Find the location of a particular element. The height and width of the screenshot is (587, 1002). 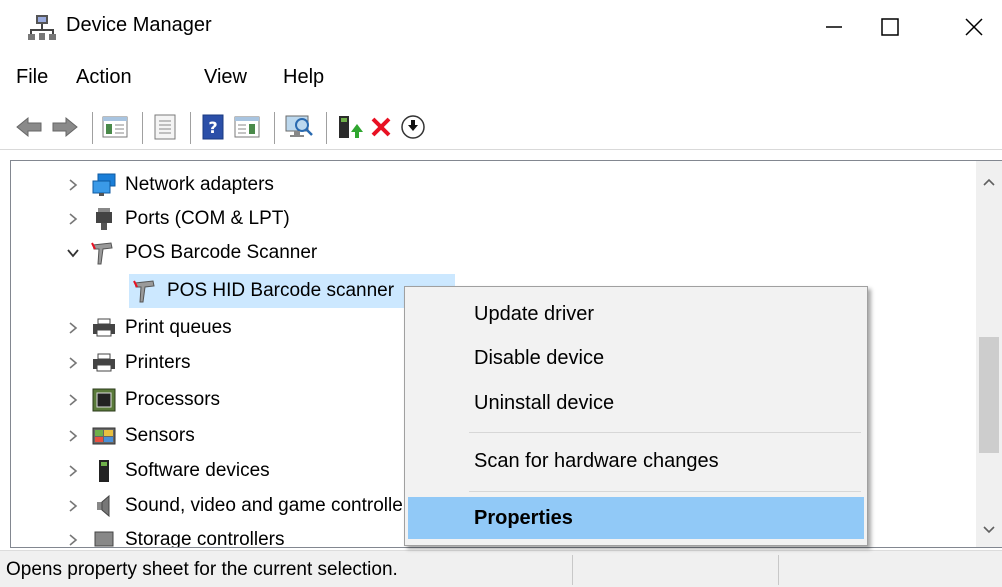

update-driver-icon is located at coordinates (351, 127).